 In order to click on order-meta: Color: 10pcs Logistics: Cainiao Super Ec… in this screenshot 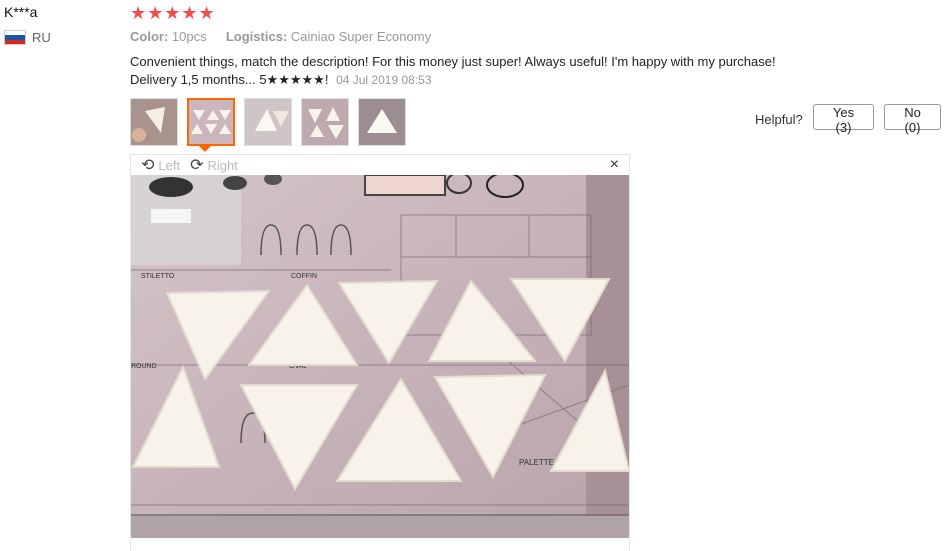, I will do `click(280, 36)`.